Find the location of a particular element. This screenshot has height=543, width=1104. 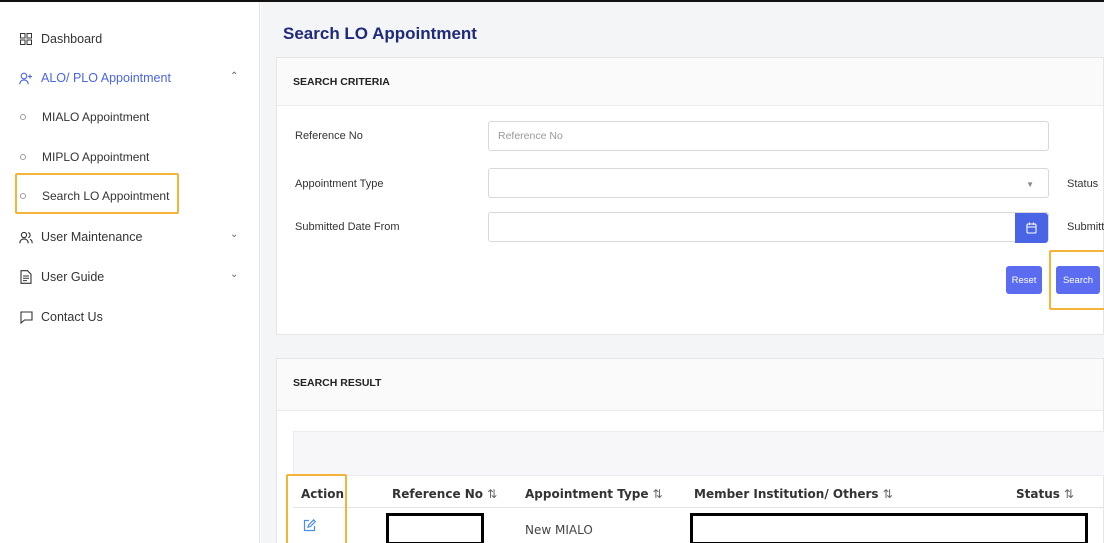

submitted-date-from-label: Submitted Date From is located at coordinates (347, 227).